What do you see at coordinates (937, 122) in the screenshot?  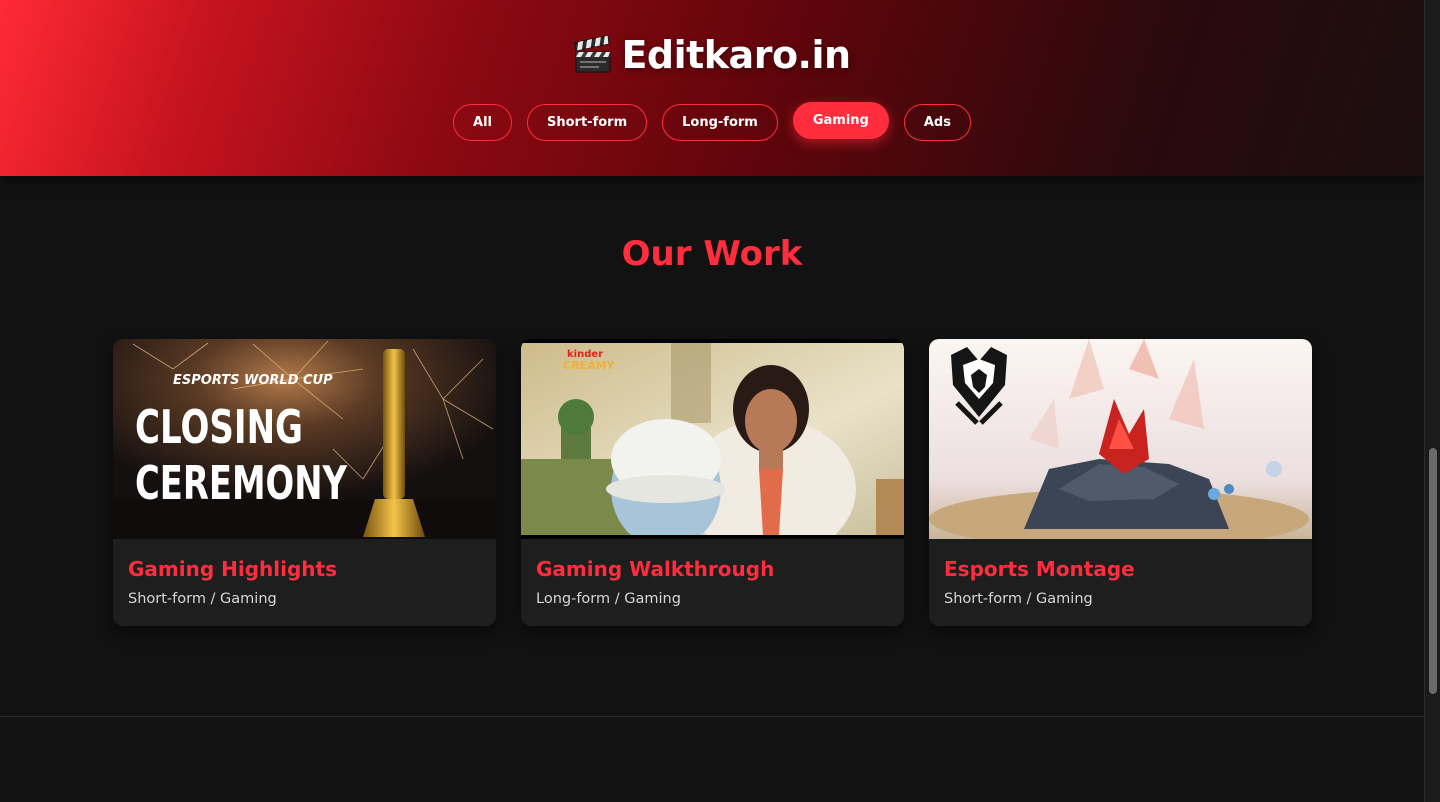 I see `filter-ads-button: Ads` at bounding box center [937, 122].